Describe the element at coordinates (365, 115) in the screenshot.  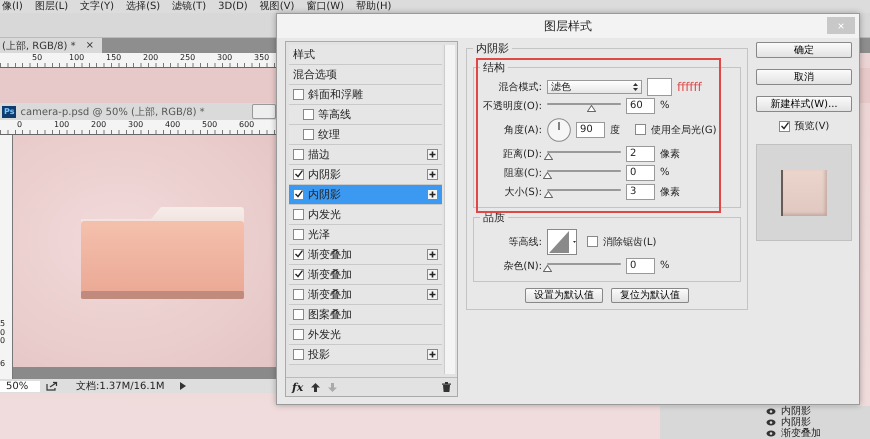
I see `style-list-item: 等高线` at that location.